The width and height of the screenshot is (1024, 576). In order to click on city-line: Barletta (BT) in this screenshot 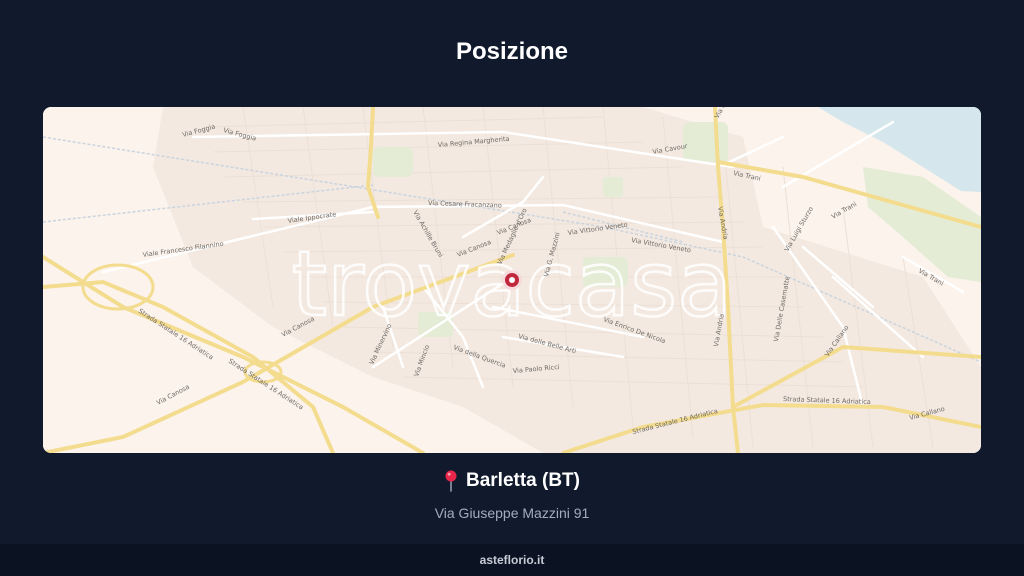, I will do `click(512, 481)`.